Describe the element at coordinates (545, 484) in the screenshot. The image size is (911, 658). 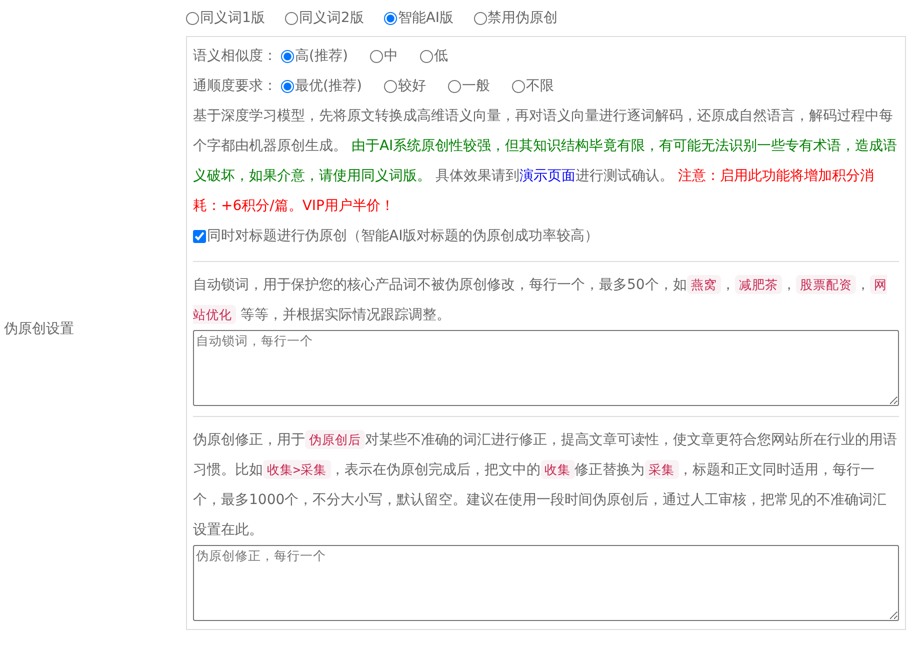
I see `correction-description: 伪原创修正，用于 伪原创后 对某些不准确的词汇进行修正，提高文章可读性，使文章更符合您网站所在行业的用语习惯。比如 收集>采集 ，表示在伪原创完成后，把文中的 收集 修正替换为 采集 ，标题和正文同时适用，每行一个，最多1000个，不分大小写，默认留空。建议在使用一段时间伪原创后，通过人工审核，把常见的不准确词汇设置在此。` at that location.